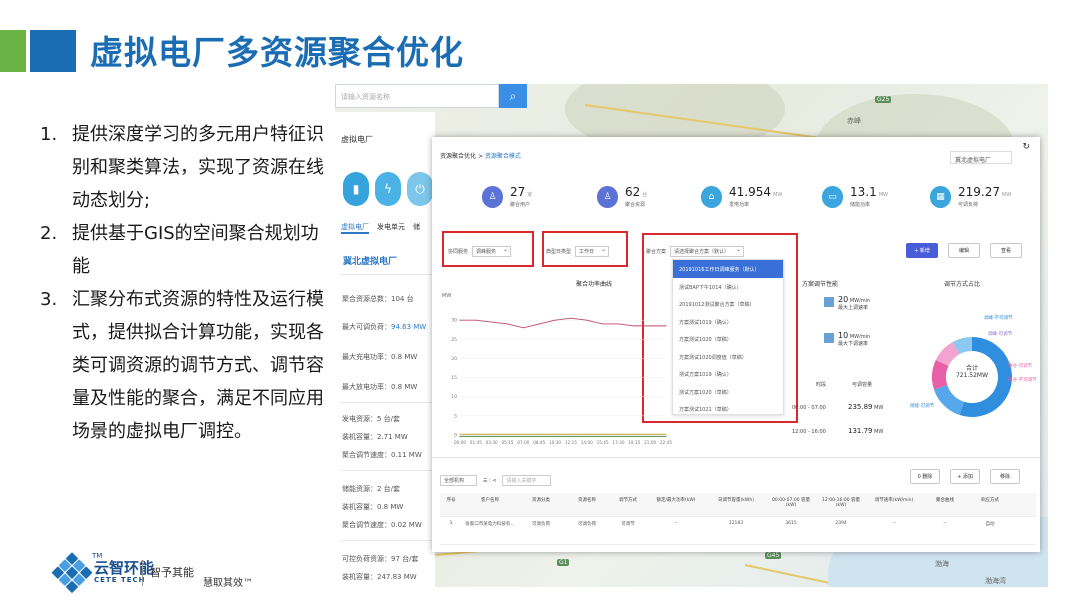  What do you see at coordinates (728, 357) in the screenshot?
I see `scheme-option: 方案测试1020调度值（草稿）` at bounding box center [728, 357].